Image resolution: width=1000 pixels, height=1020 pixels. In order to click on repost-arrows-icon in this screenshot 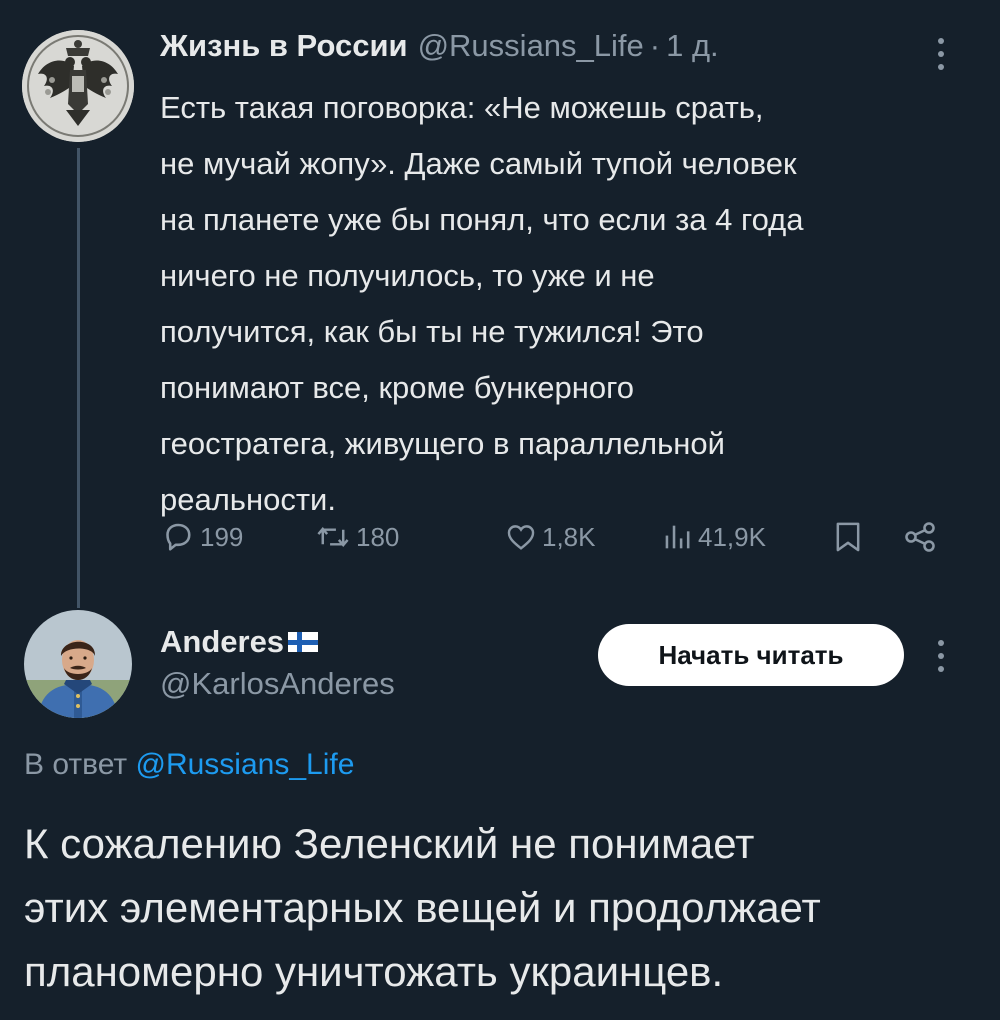, I will do `click(333, 537)`.